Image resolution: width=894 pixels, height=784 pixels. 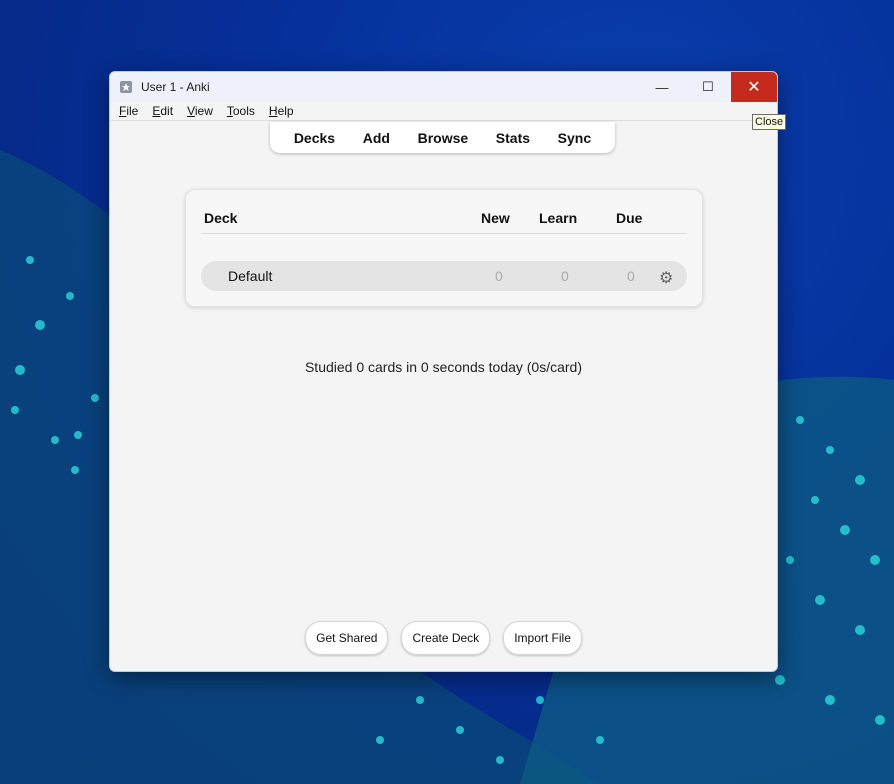 What do you see at coordinates (769, 122) in the screenshot?
I see `close-tooltip: Close` at bounding box center [769, 122].